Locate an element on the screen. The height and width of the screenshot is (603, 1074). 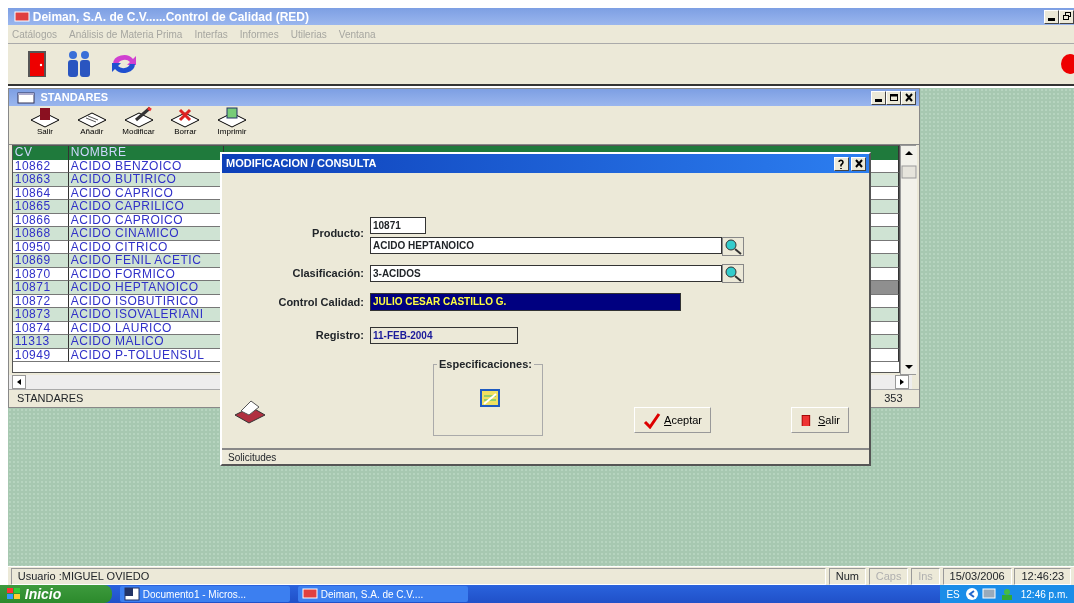
help-button is located at coordinates (841, 163).